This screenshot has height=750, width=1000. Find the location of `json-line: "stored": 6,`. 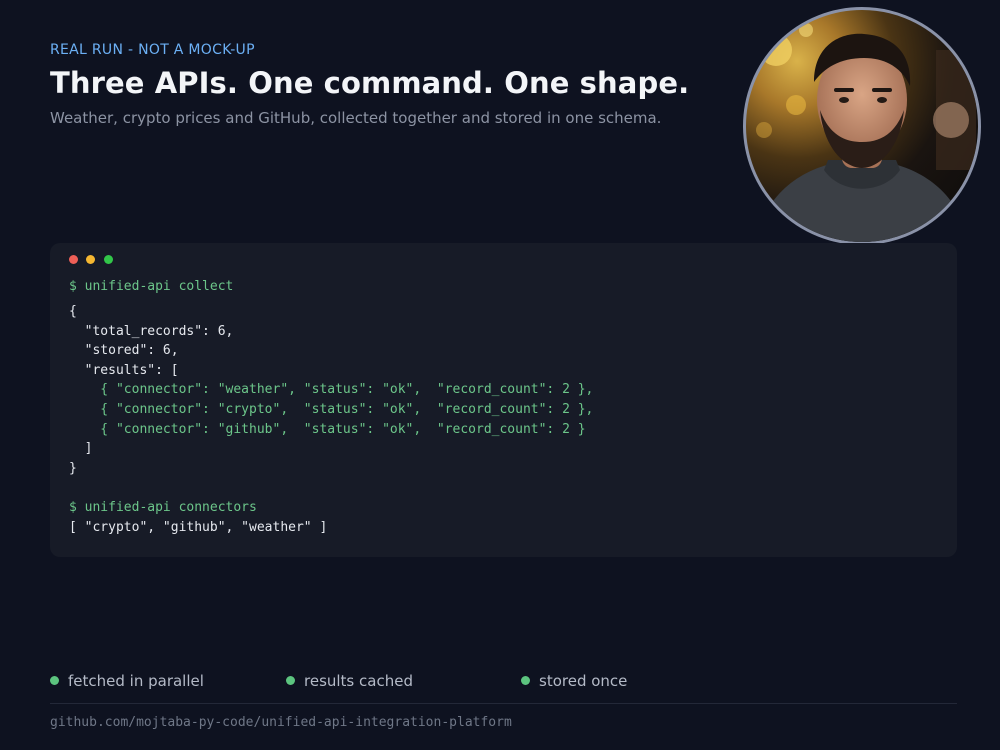

json-line: "stored": 6, is located at coordinates (124, 351).